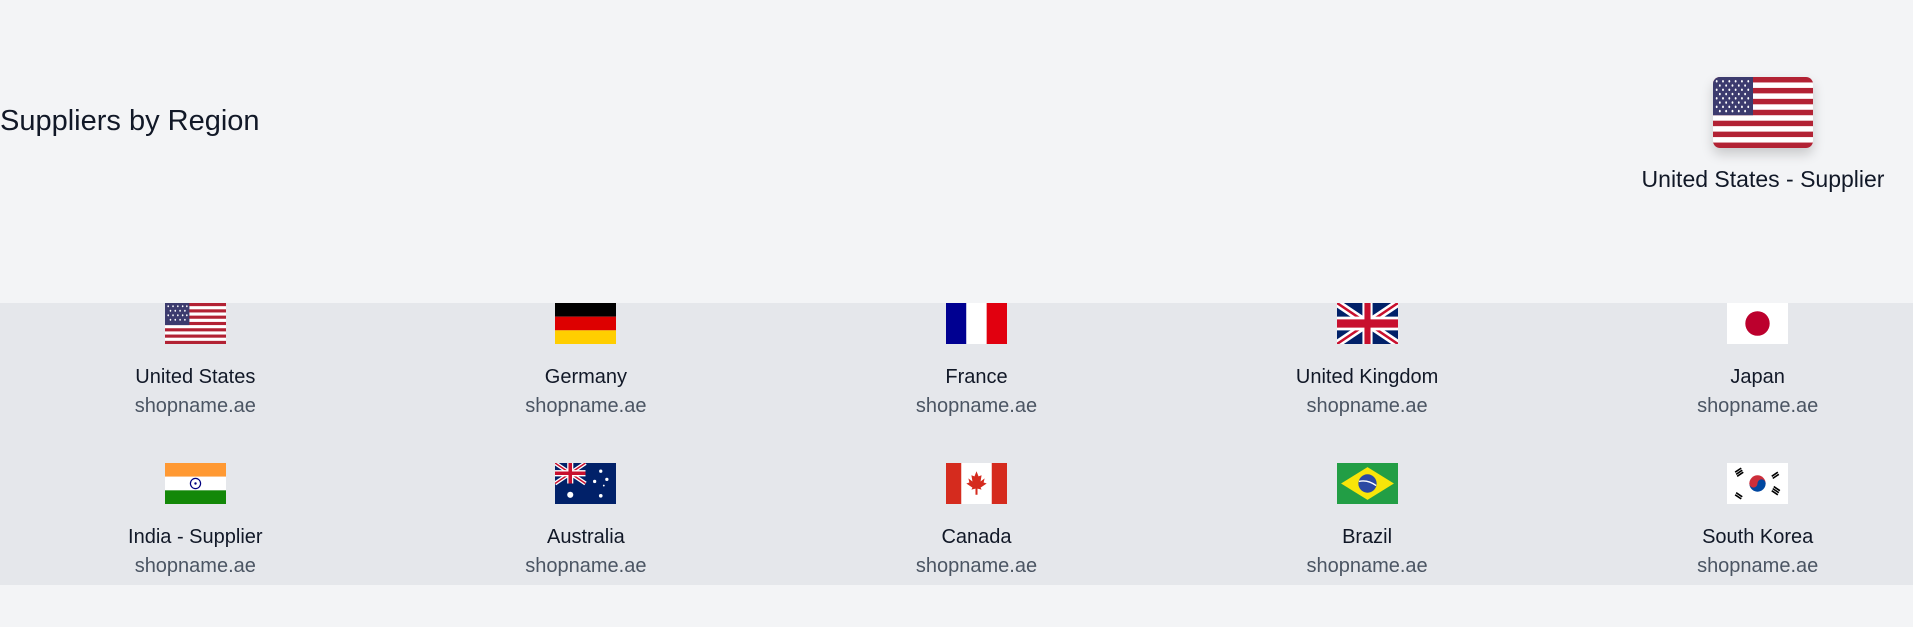  What do you see at coordinates (195, 524) in the screenshot?
I see `supplier-card-india: India - Supplier shopname.ae` at bounding box center [195, 524].